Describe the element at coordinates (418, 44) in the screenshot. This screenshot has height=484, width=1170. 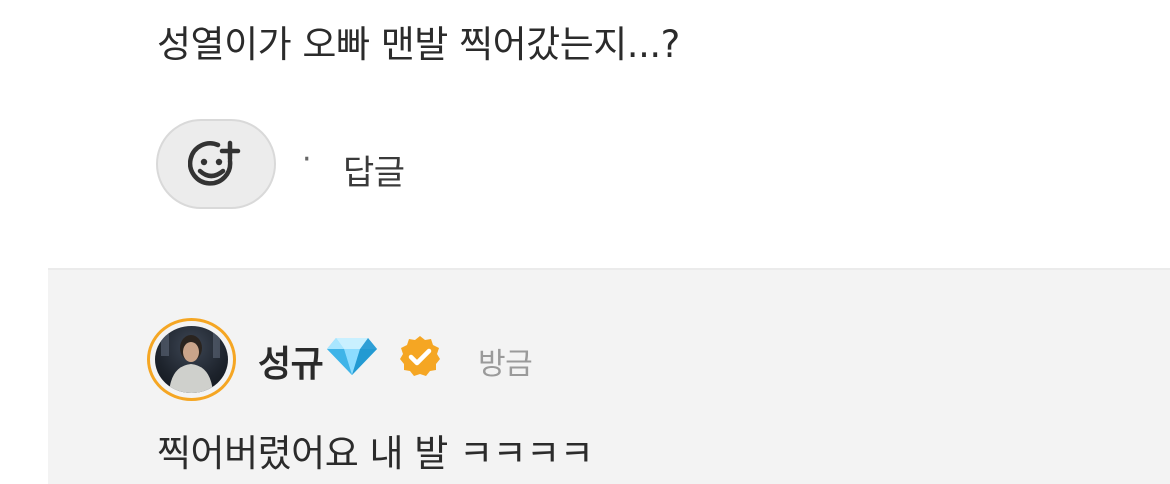
I see `comment-text: 성열이가 오빠 맨발 찍어갔는지...?` at that location.